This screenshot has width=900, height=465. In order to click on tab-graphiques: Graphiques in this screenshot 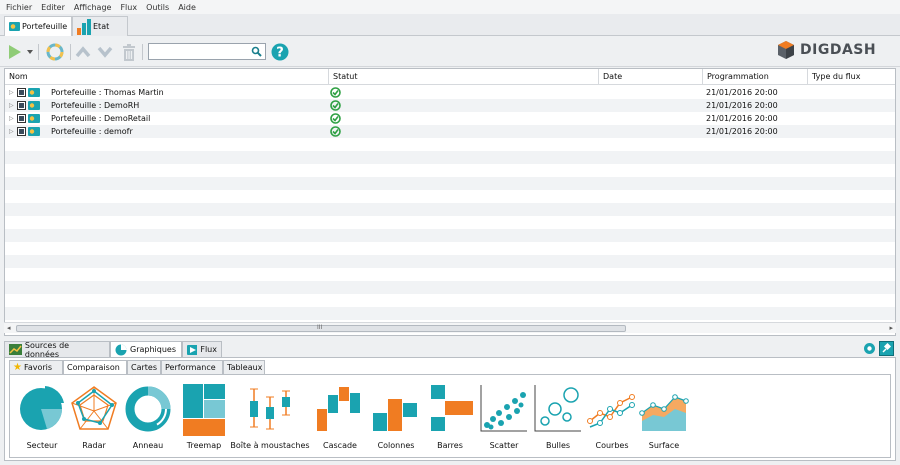, I will do `click(146, 349)`.